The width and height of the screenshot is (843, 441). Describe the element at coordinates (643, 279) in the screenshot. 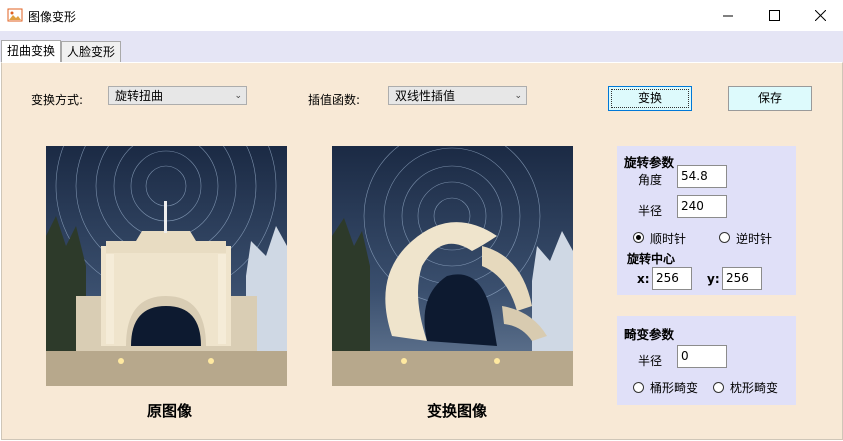

I see `center-x-label: x:` at that location.